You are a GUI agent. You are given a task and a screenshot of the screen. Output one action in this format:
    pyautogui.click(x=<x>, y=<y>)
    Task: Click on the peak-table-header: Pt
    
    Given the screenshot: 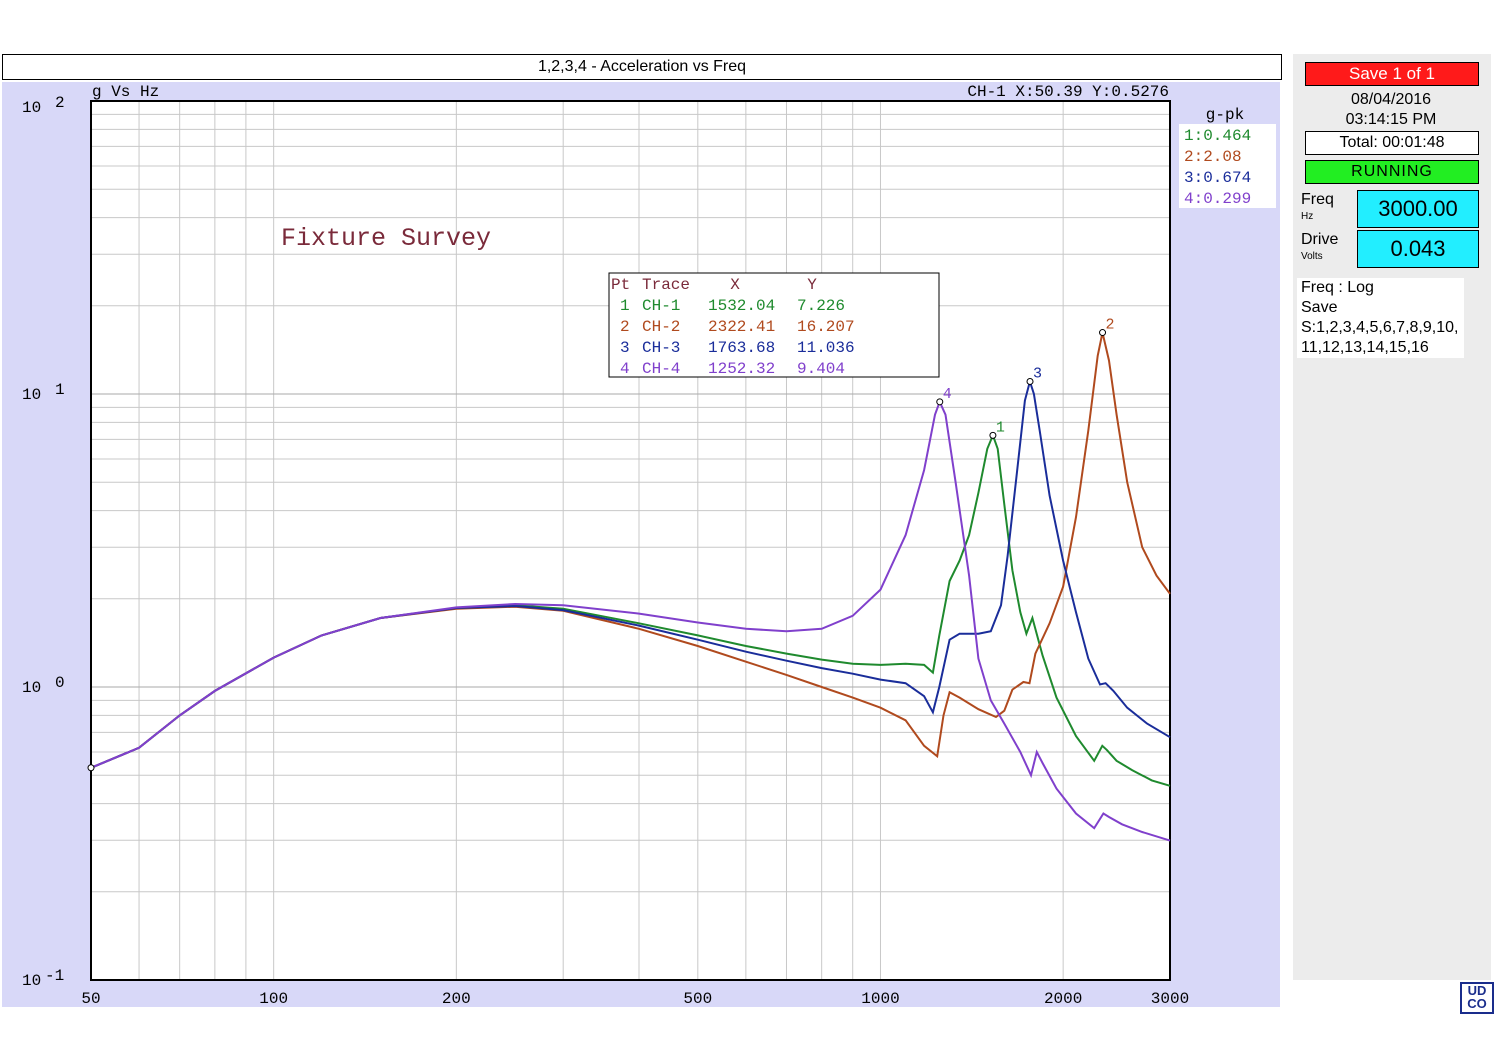 What is the action you would take?
    pyautogui.click(x=620, y=285)
    